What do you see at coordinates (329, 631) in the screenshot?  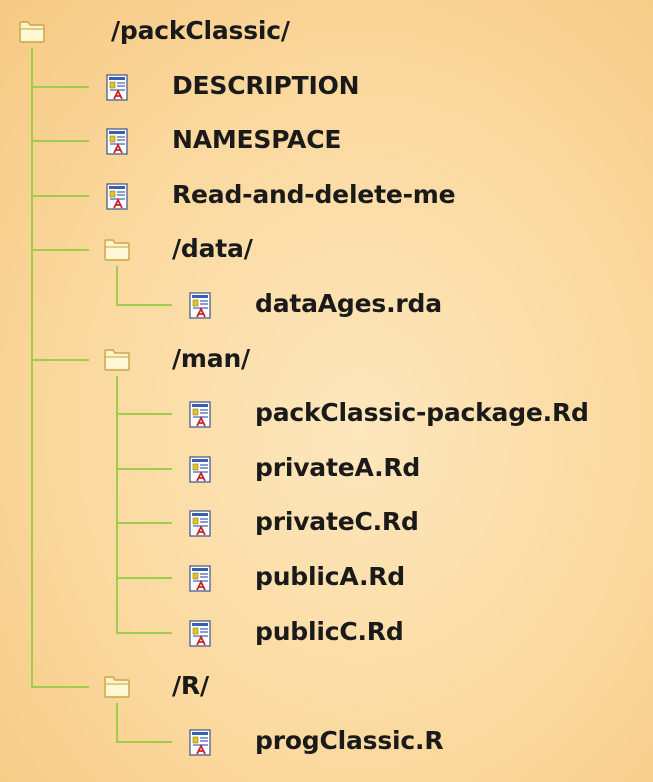 I see `file-name: publicC.Rd` at bounding box center [329, 631].